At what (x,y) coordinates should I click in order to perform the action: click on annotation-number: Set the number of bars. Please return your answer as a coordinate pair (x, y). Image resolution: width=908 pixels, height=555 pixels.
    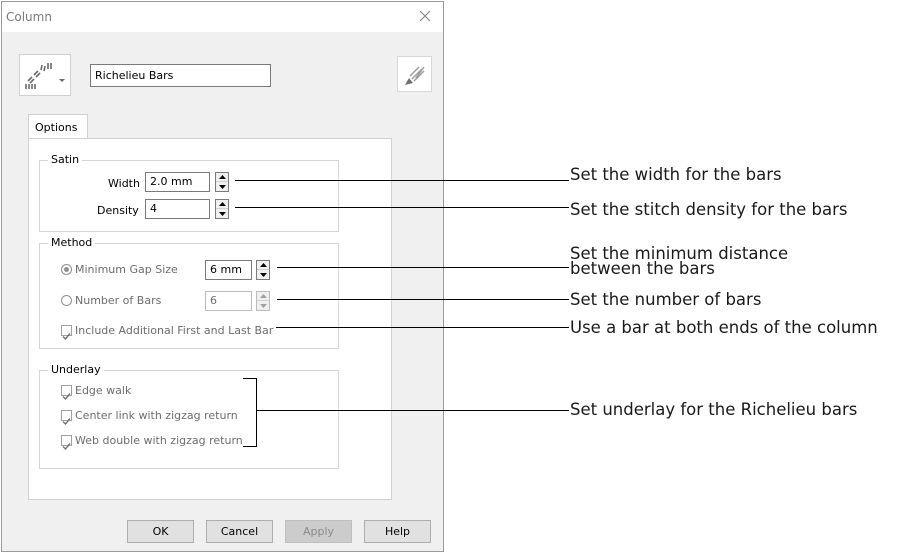
    Looking at the image, I should click on (666, 299).